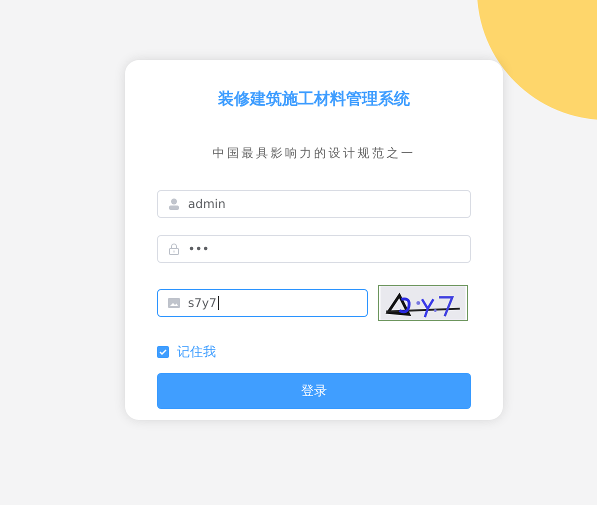  What do you see at coordinates (314, 99) in the screenshot?
I see `app-title: 装修建筑施工材料管理系统` at bounding box center [314, 99].